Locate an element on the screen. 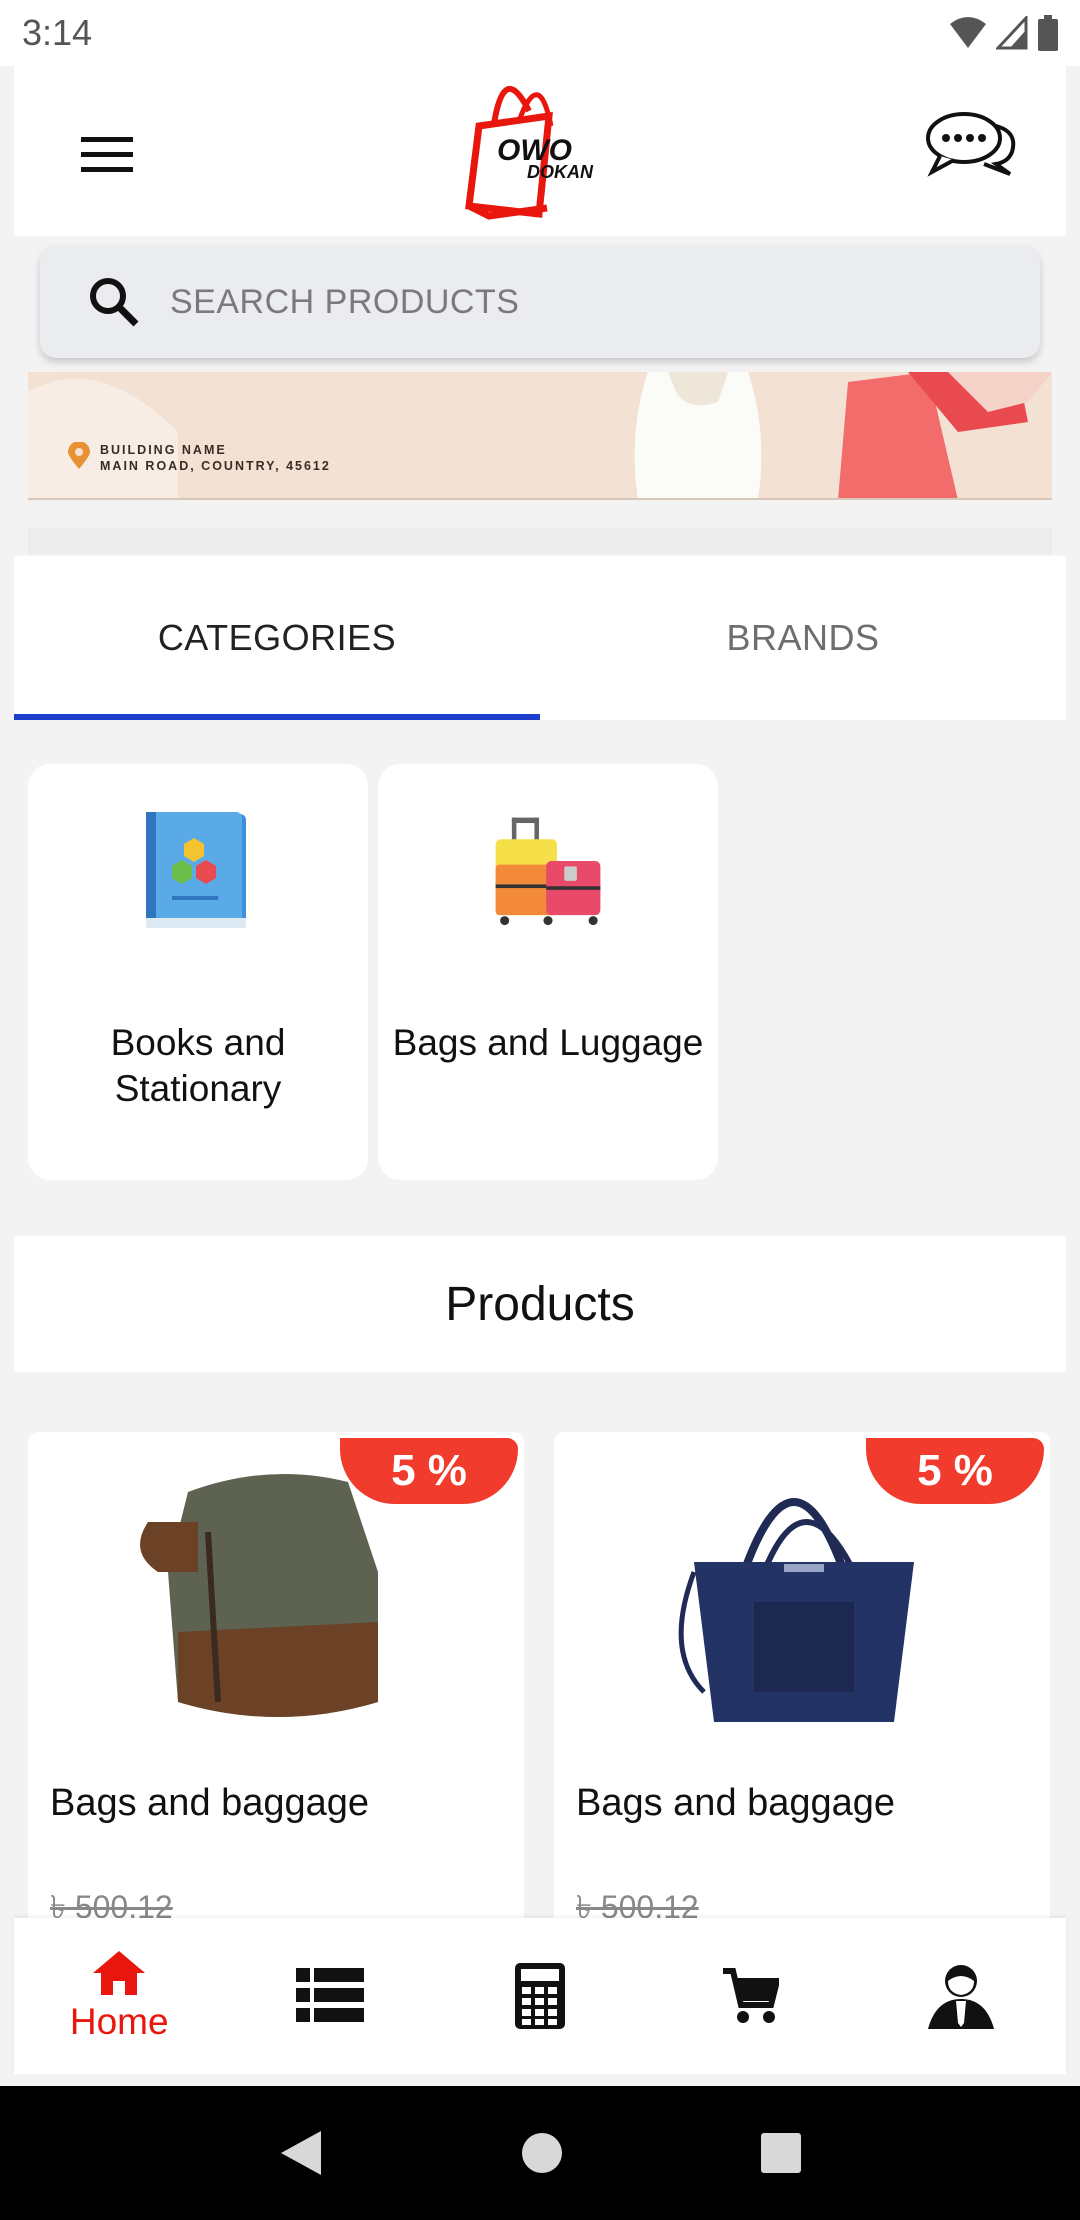  system-nav-bar is located at coordinates (540, 2153).